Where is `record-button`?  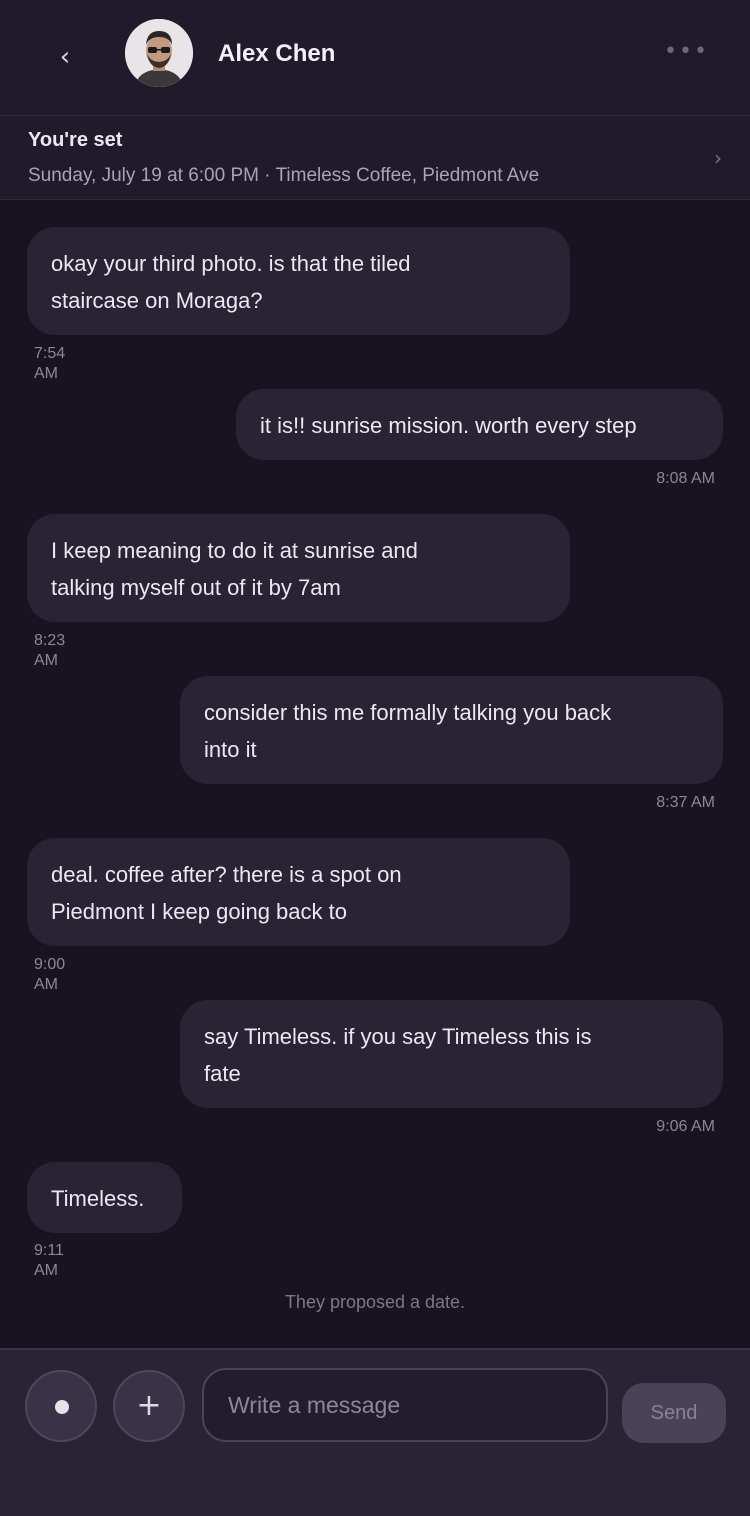 record-button is located at coordinates (61, 1406).